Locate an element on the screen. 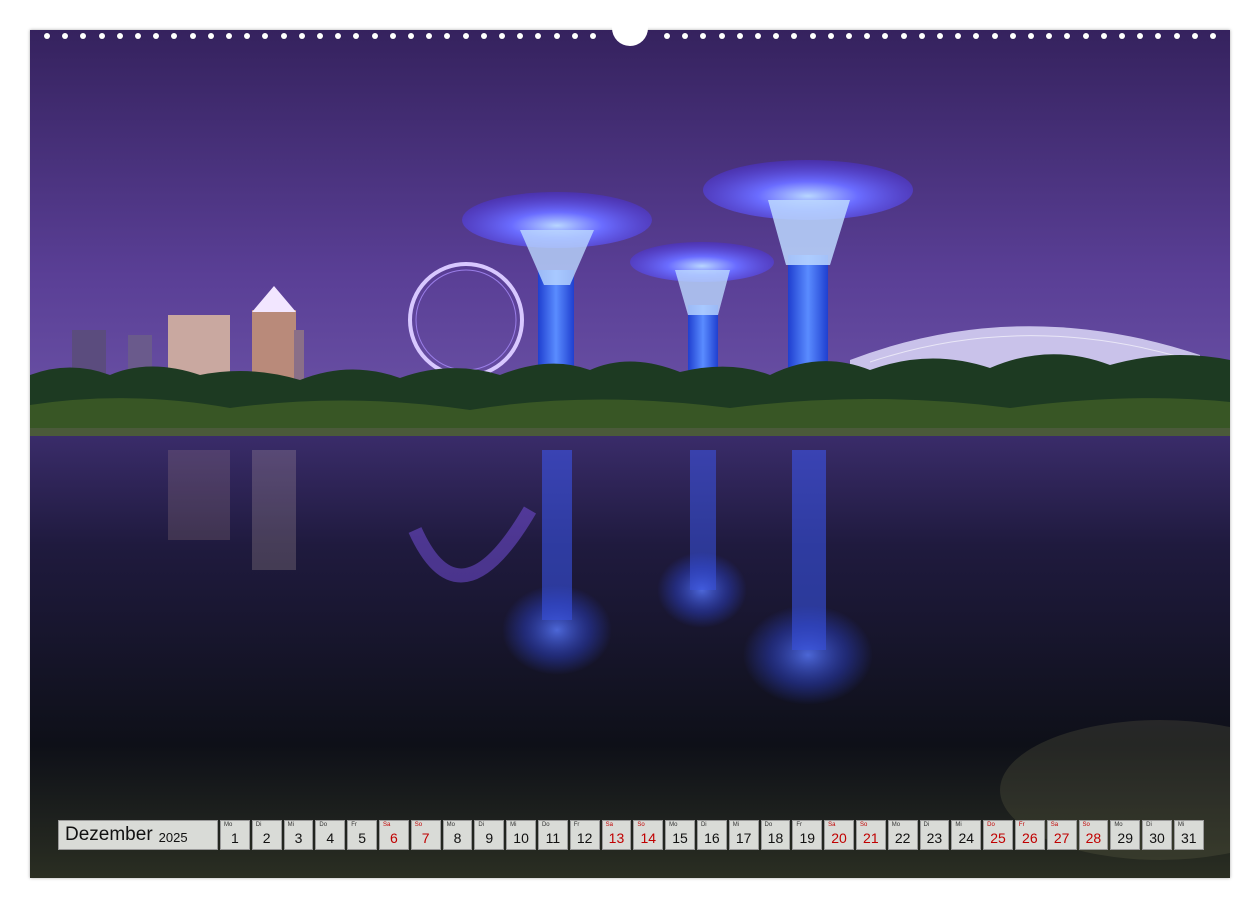 The image size is (1260, 908). day-cell: Mi 24 is located at coordinates (966, 835).